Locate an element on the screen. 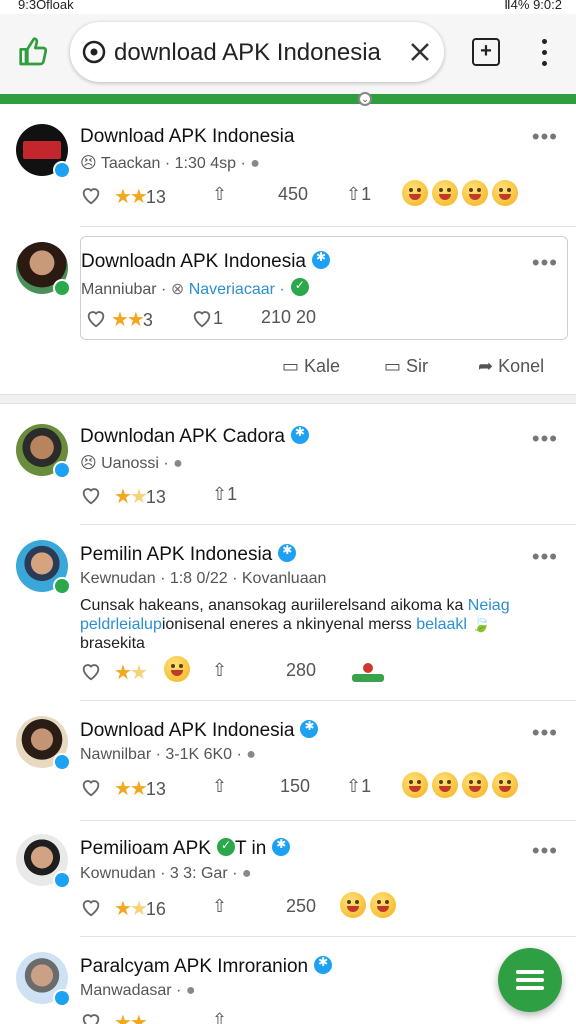  status-bar: 9:3Ofloak Ⅱ4% 9:0:2 is located at coordinates (288, 7).